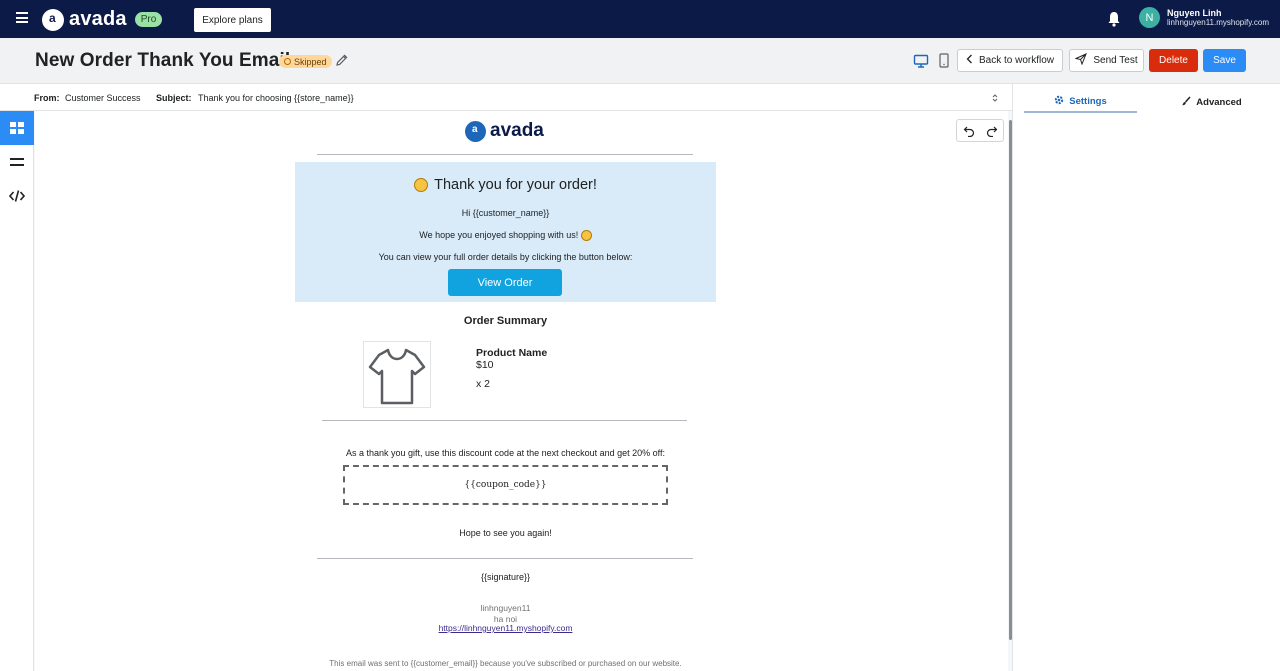 The width and height of the screenshot is (1280, 671). Describe the element at coordinates (1115, 60) in the screenshot. I see `send-test-label: Send Test` at that location.